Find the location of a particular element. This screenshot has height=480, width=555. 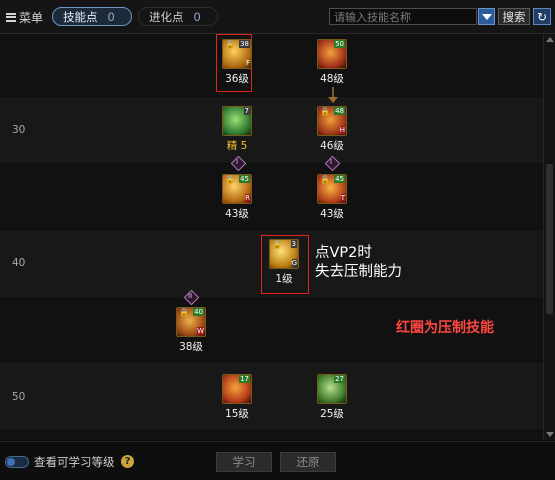

skill-icon: 17 is located at coordinates (237, 389).